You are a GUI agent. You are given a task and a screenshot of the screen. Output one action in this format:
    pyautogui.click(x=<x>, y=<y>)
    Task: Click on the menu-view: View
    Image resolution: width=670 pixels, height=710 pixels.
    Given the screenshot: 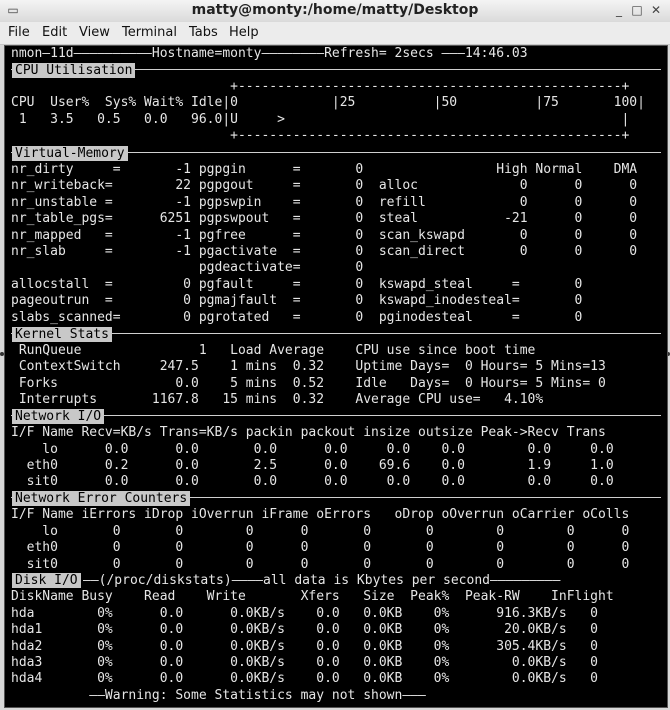 What is the action you would take?
    pyautogui.click(x=94, y=32)
    